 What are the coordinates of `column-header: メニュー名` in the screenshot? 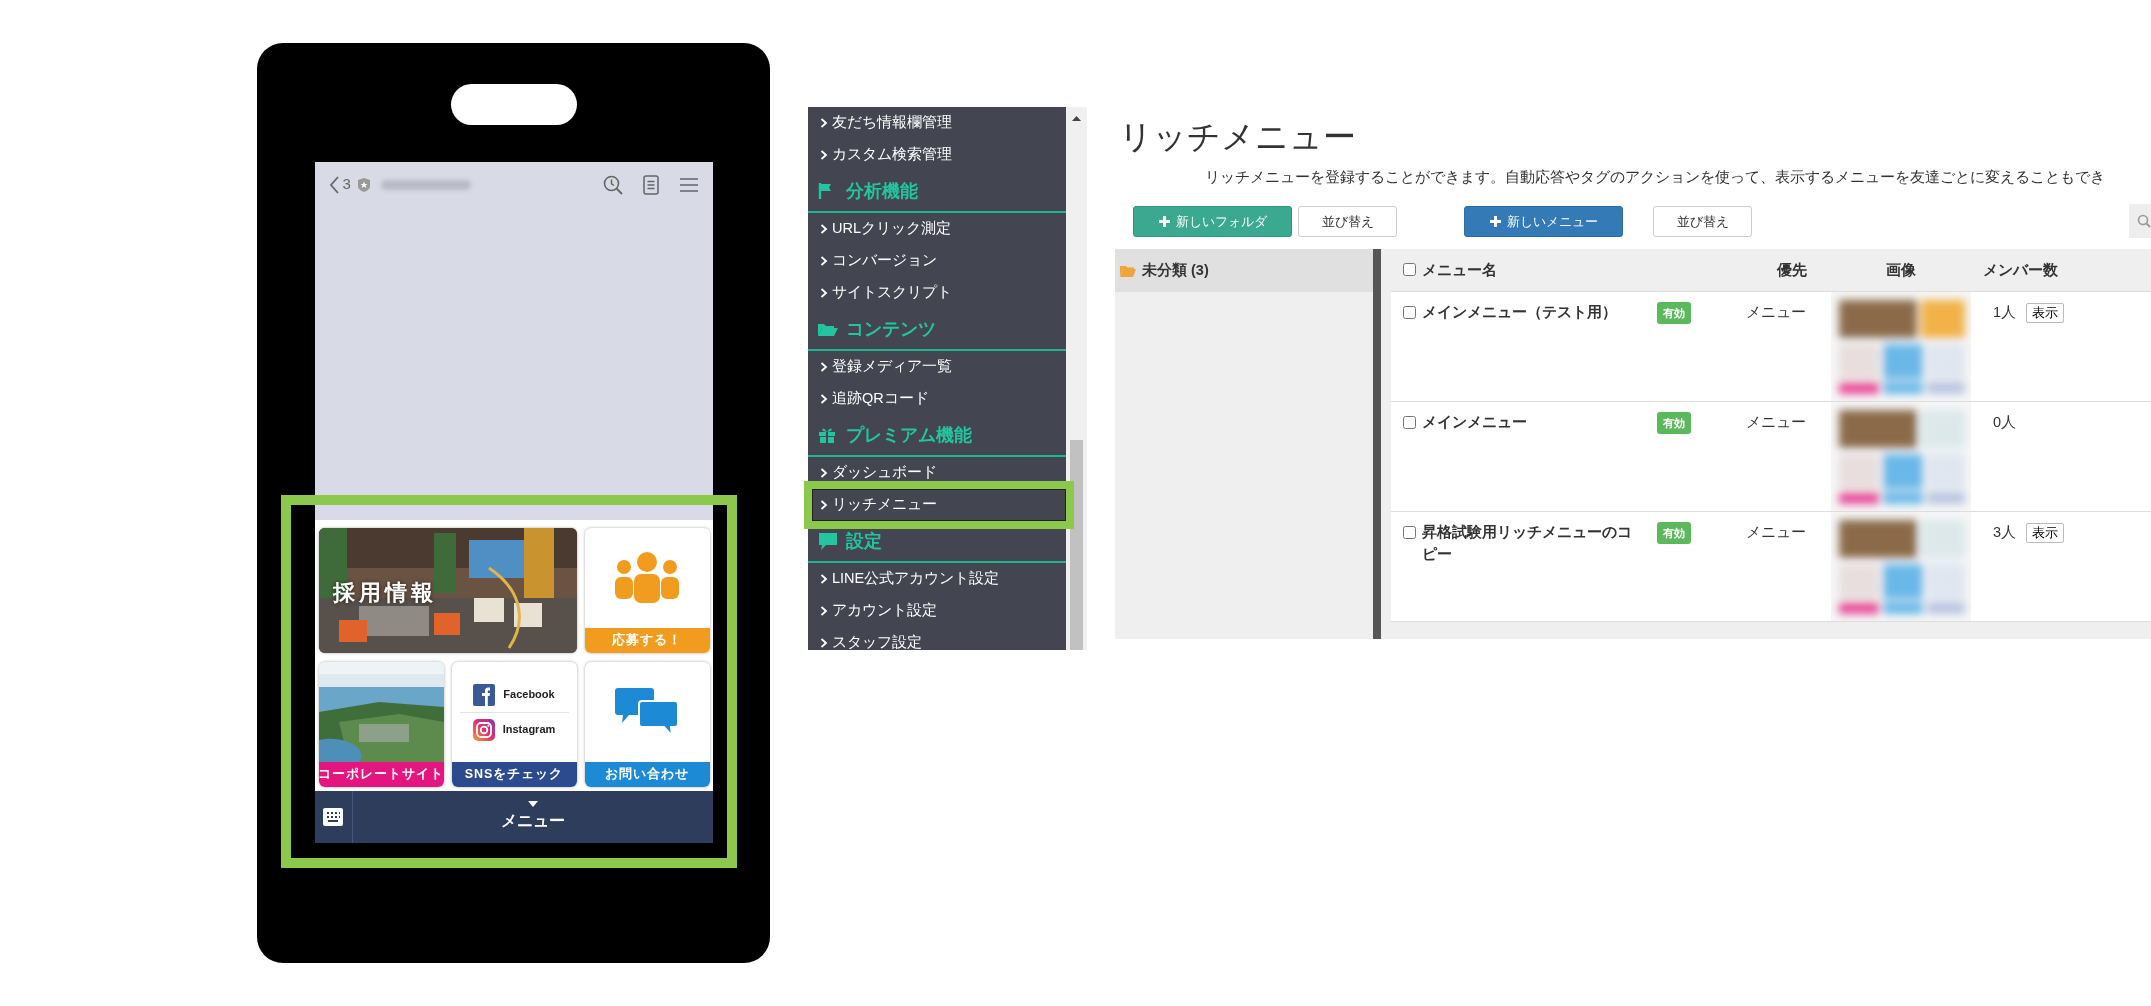 It's located at (1459, 270).